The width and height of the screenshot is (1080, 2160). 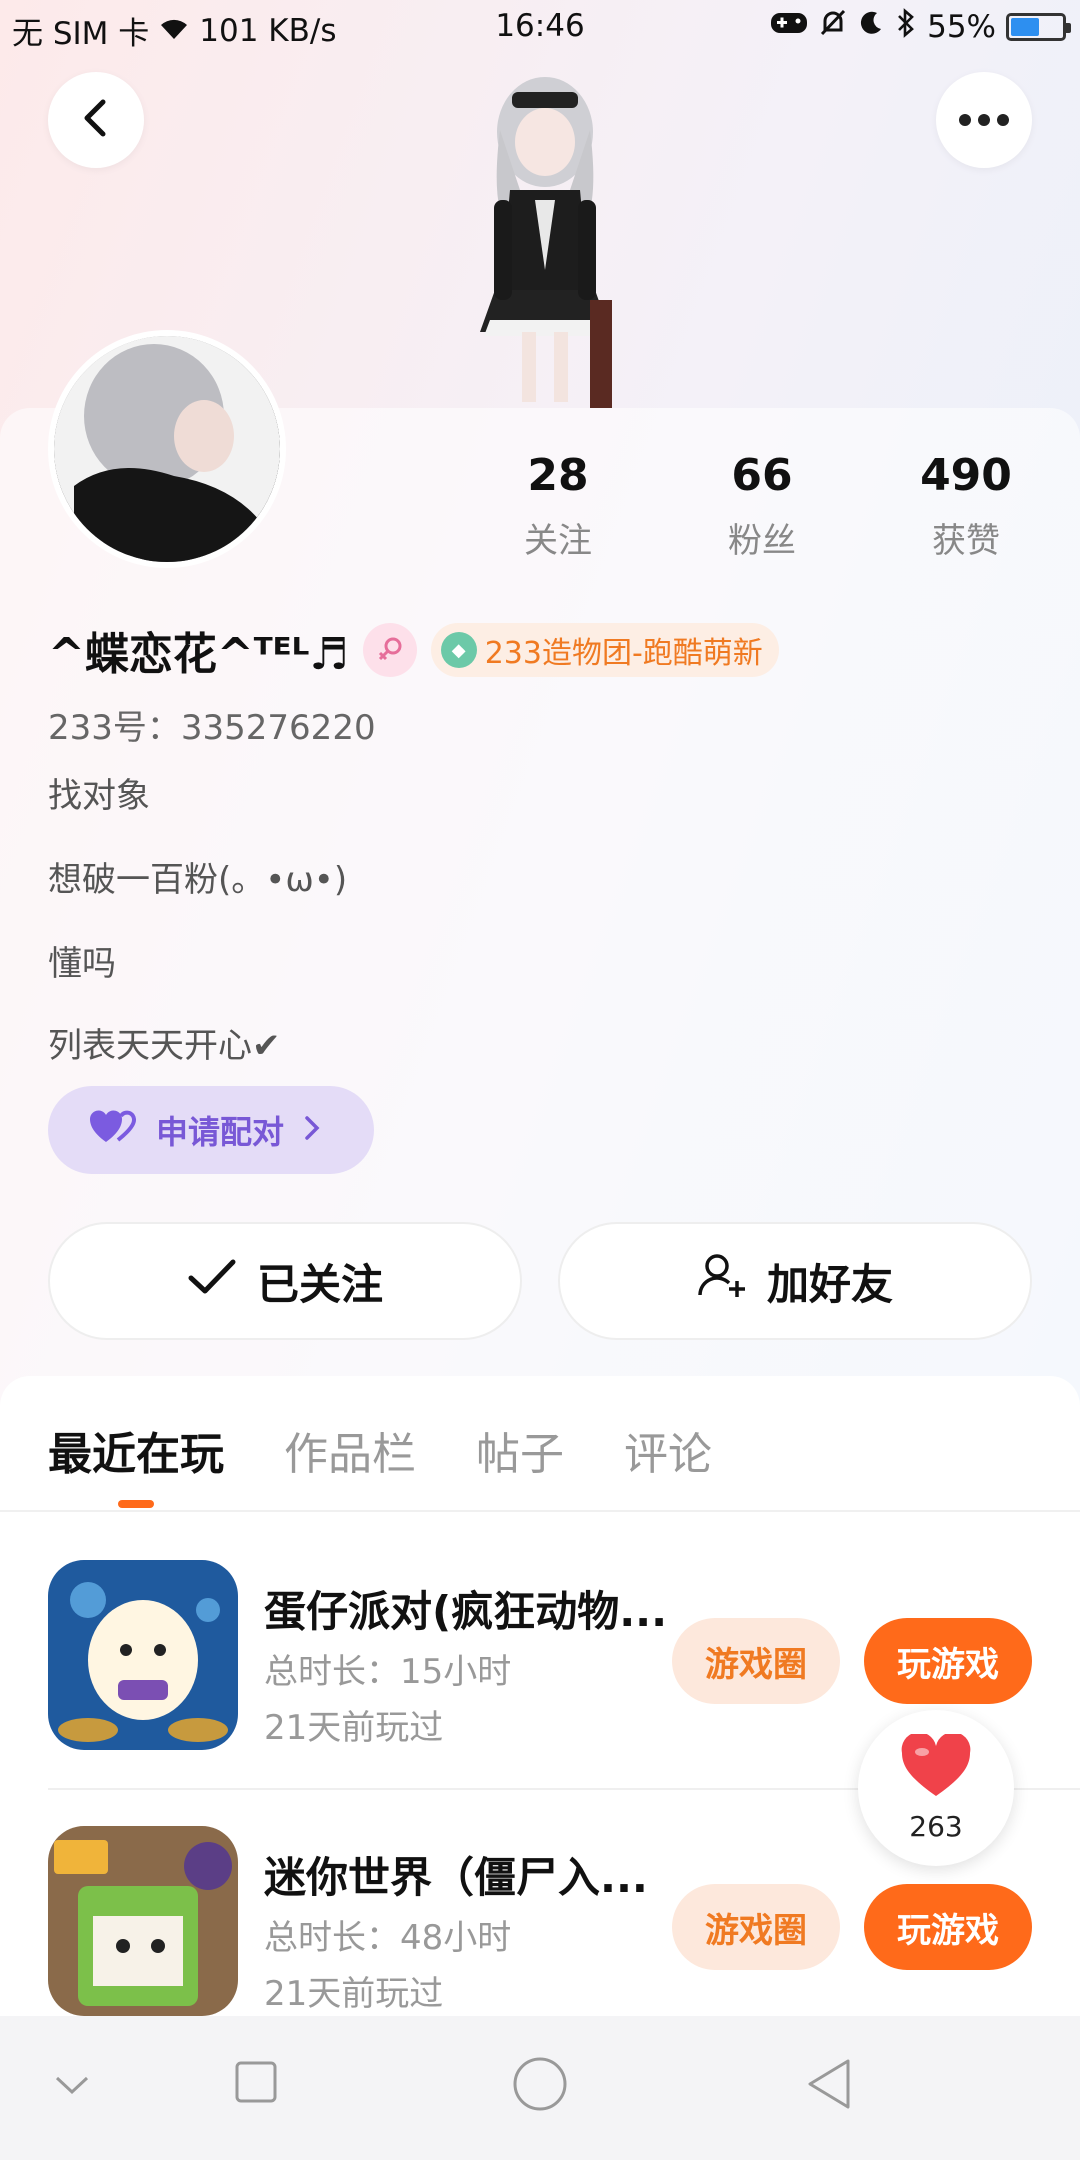 I want to click on likes-label: 获赞, so click(x=966, y=541).